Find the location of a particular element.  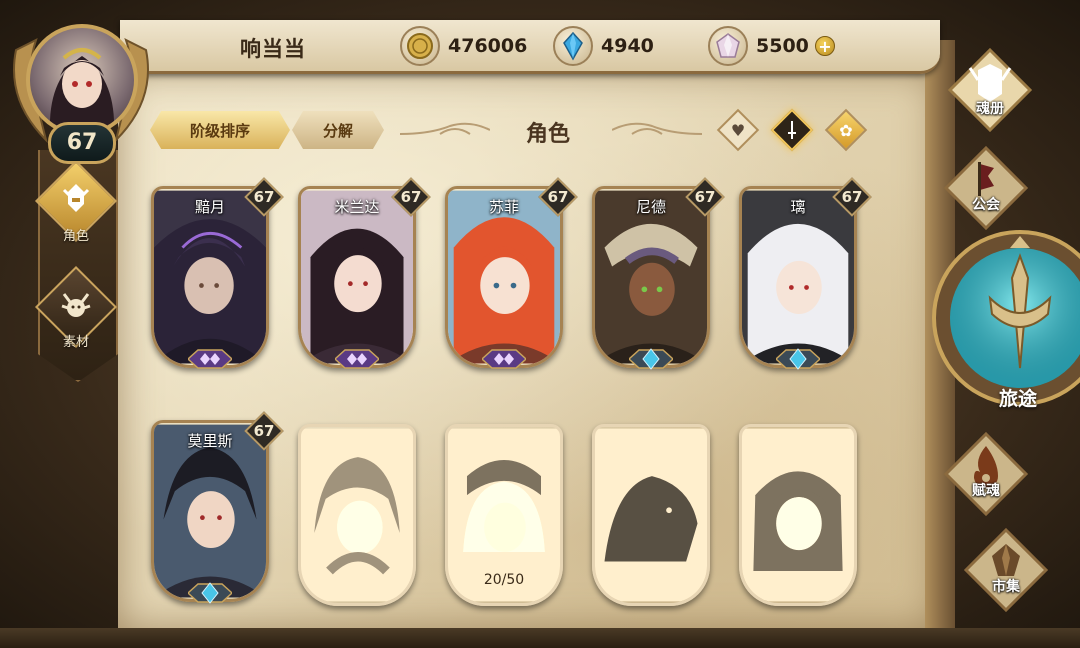

soul-flame-icon is located at coordinates (986, 474).